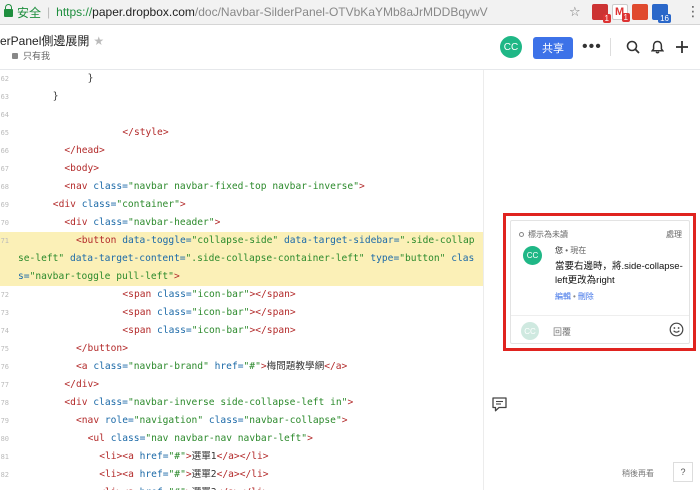 This screenshot has width=700, height=490. What do you see at coordinates (336, 366) in the screenshot?
I see `code-token: </a>` at bounding box center [336, 366].